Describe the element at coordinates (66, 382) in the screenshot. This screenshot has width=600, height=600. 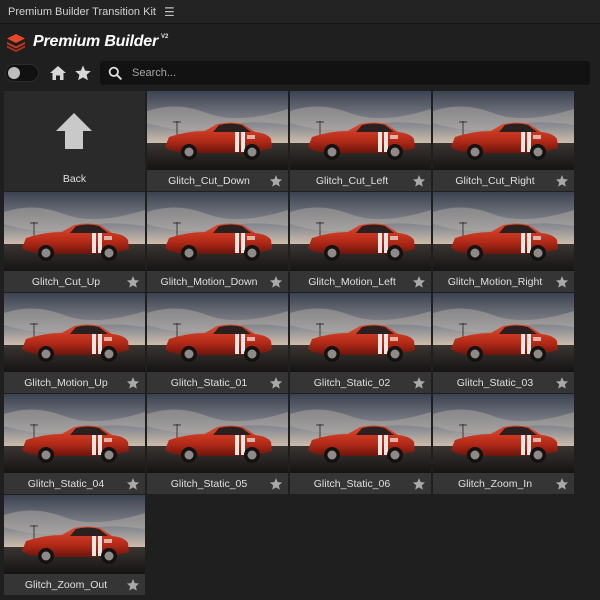
I see `tile-label: Glitch_Motion_Up` at that location.